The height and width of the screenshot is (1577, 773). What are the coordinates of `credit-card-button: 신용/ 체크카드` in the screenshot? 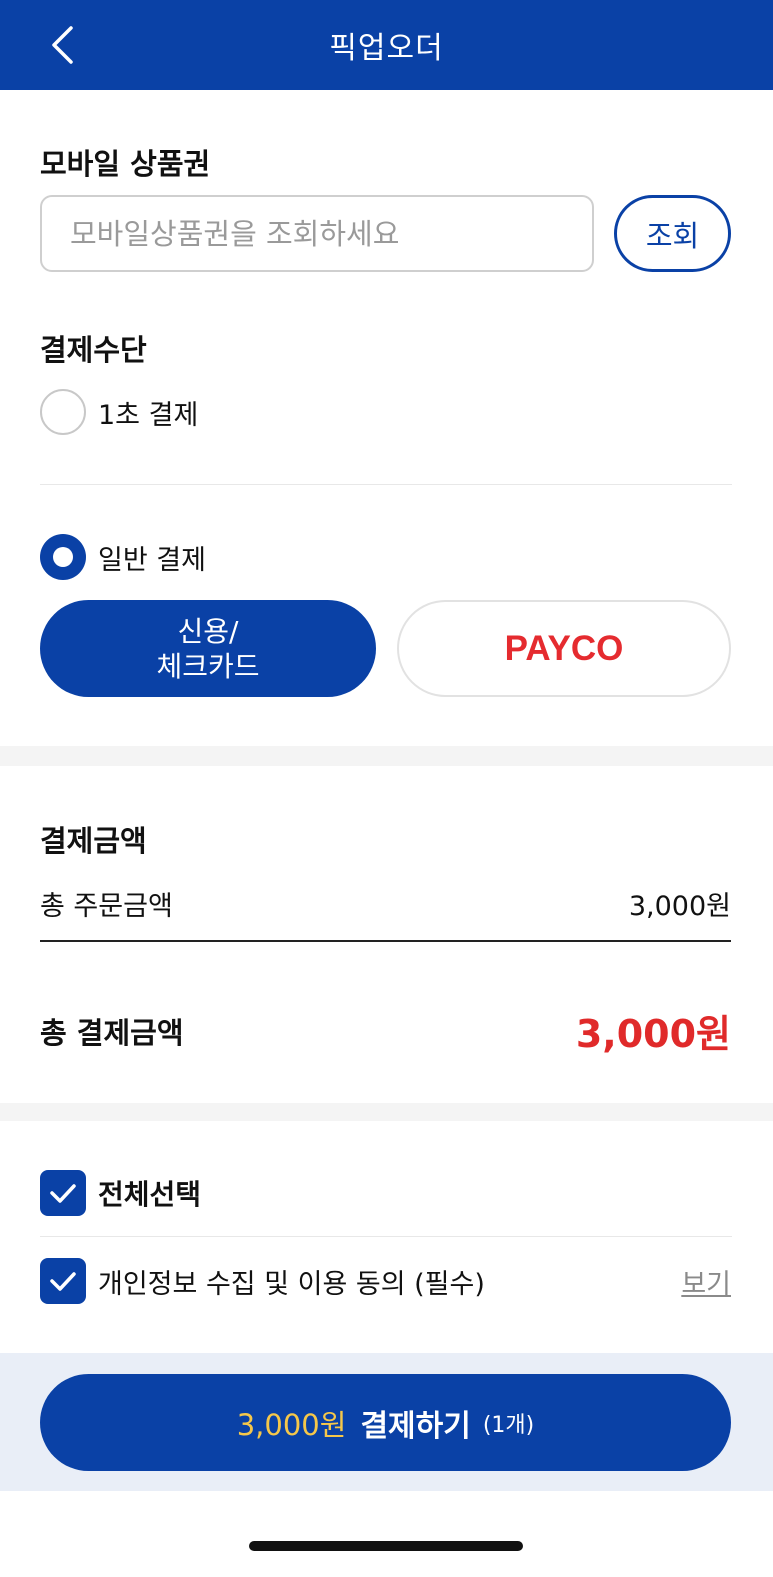 It's located at (208, 648).